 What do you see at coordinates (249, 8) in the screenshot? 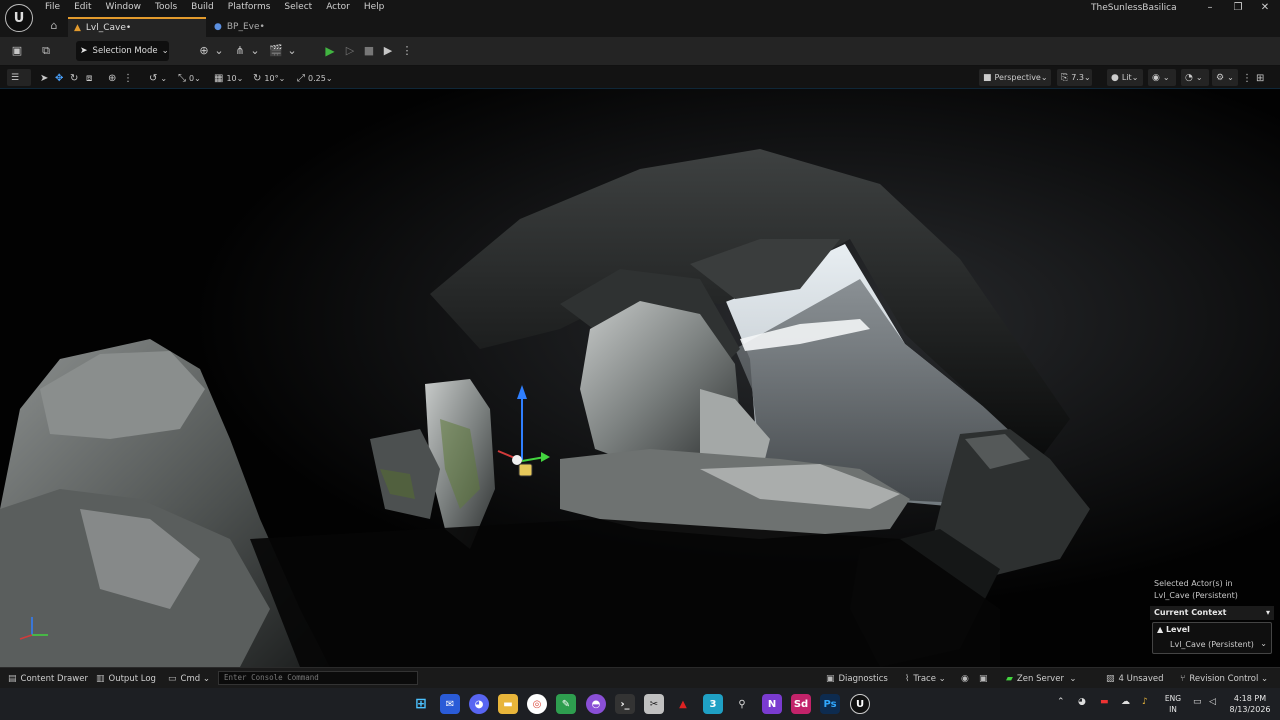
I see `menu-platforms: Platforms` at bounding box center [249, 8].